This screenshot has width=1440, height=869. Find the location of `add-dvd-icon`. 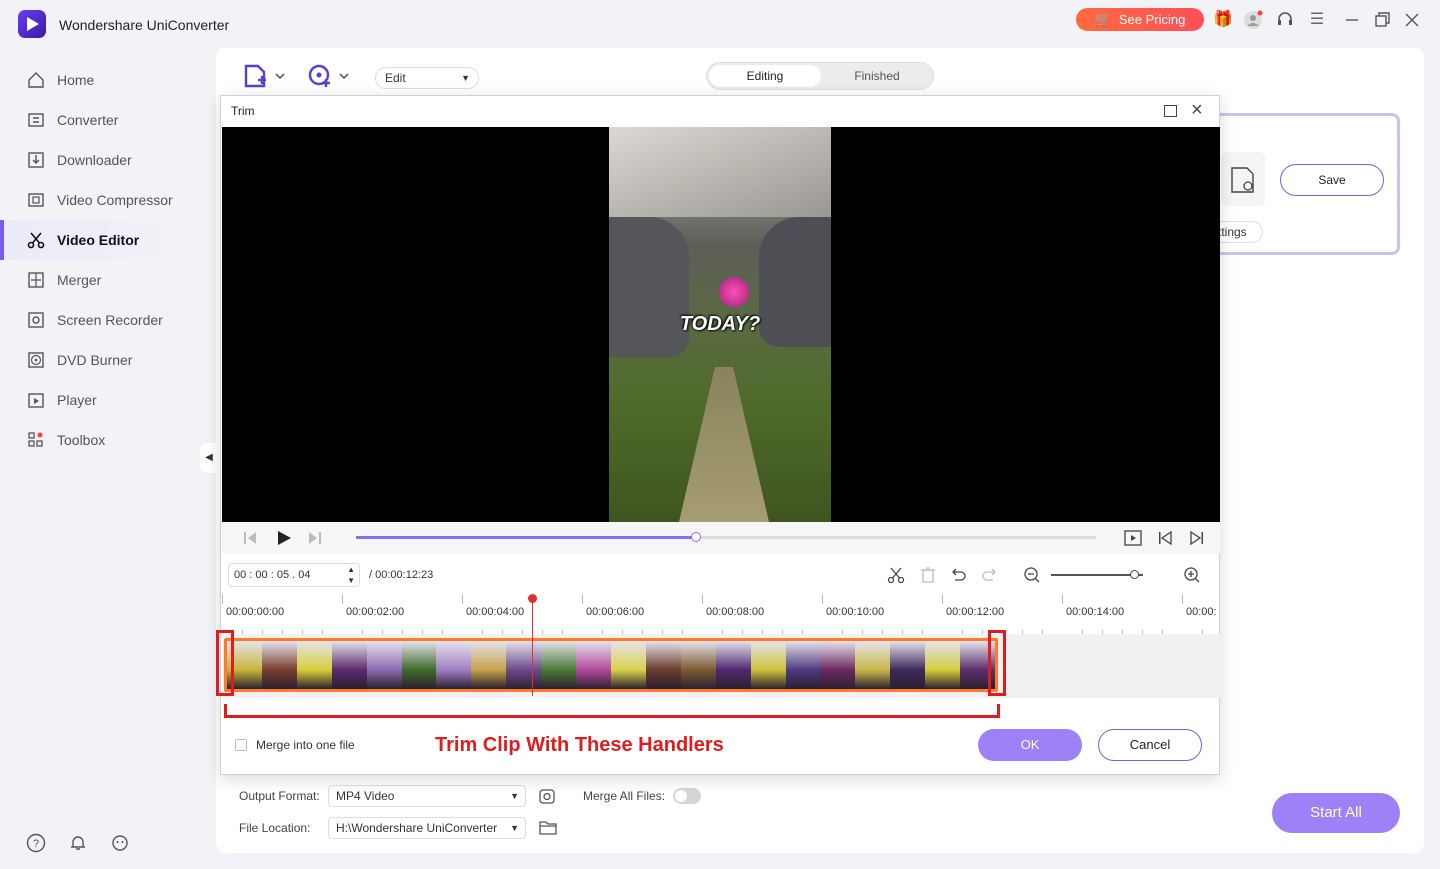

add-dvd-icon is located at coordinates (329, 77).